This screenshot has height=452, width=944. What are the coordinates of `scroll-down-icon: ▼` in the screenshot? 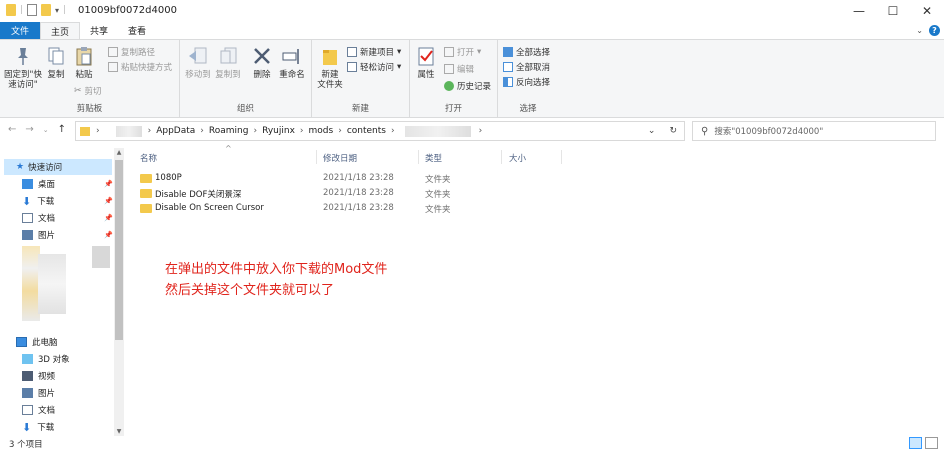 It's located at (119, 431).